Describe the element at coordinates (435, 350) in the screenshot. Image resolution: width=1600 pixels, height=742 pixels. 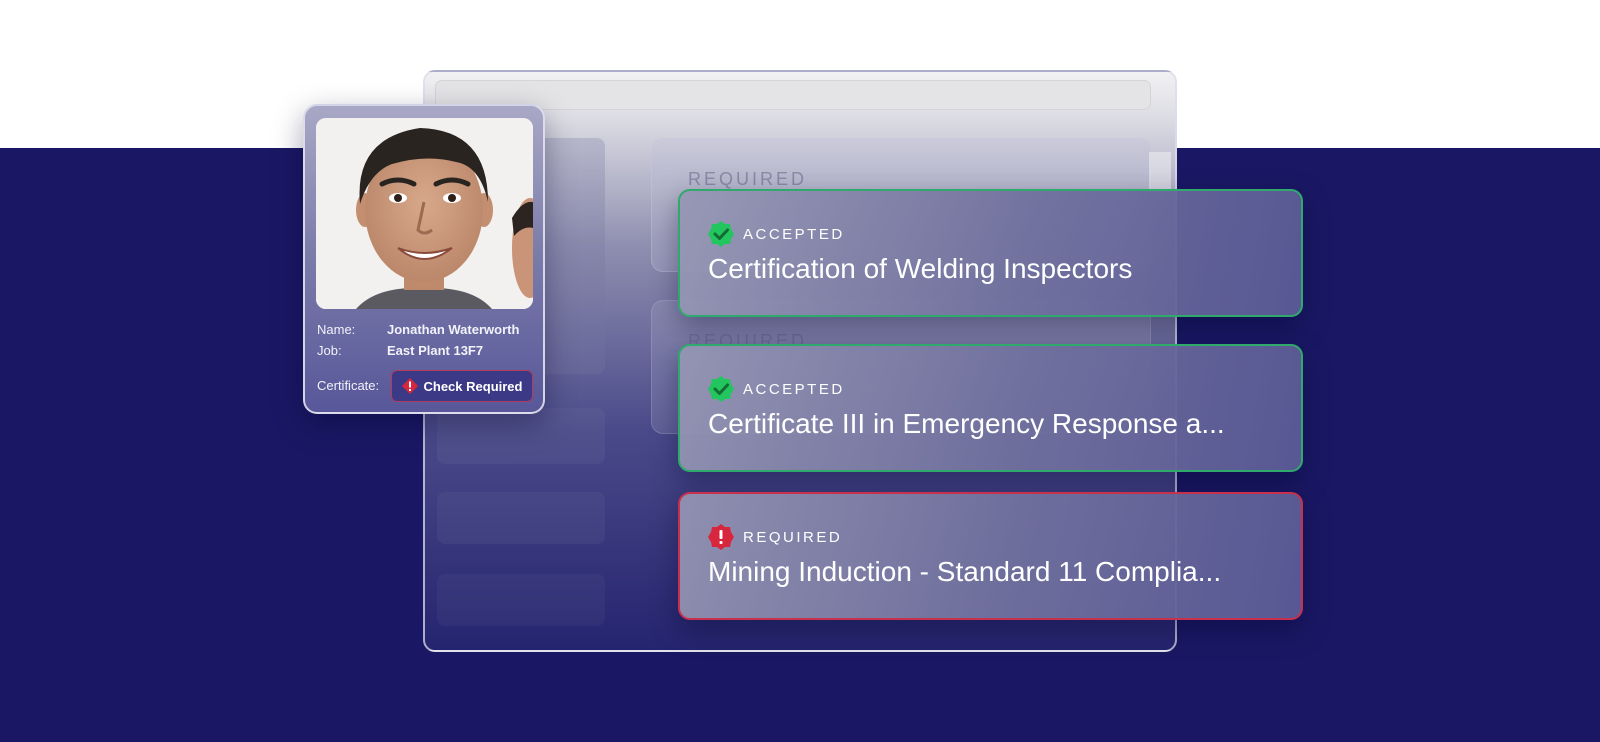
I see `job-value: East Plant 13F7` at that location.